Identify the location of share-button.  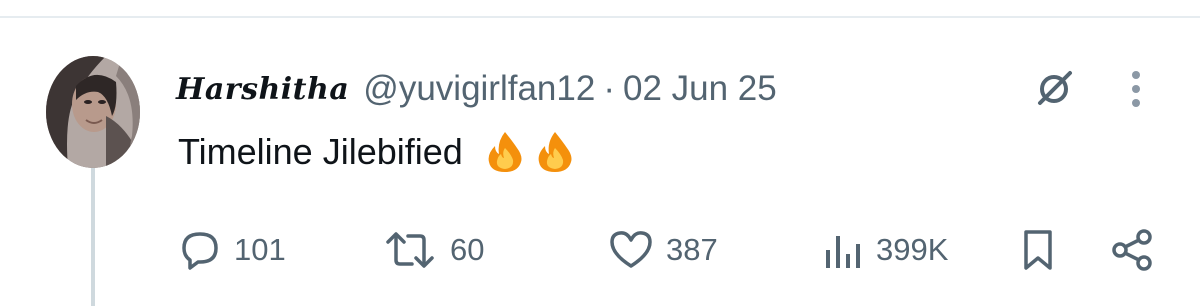
(1133, 250).